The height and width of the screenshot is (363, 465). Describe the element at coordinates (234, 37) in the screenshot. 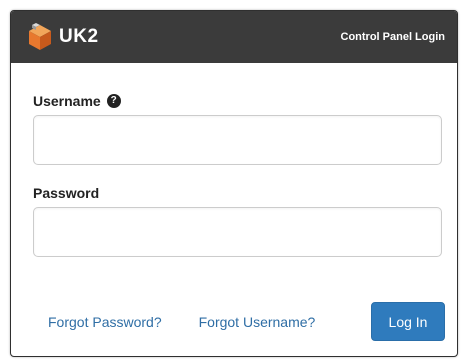

I see `header-bar: UK2 Control Panel Login` at that location.